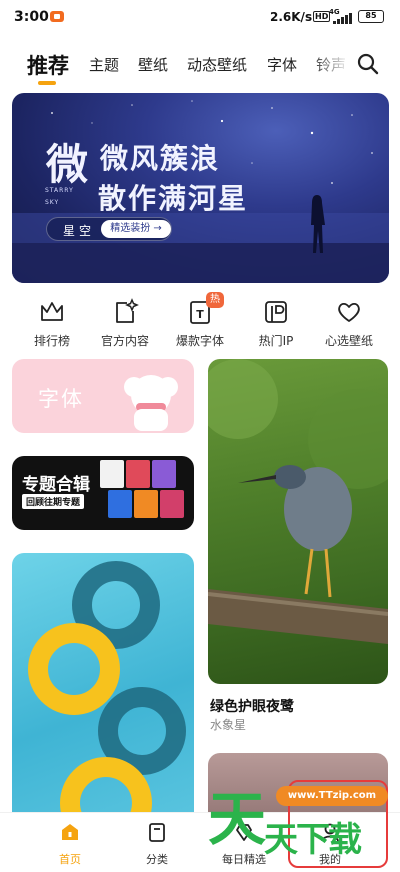 This screenshot has width=400, height=872. Describe the element at coordinates (70, 844) in the screenshot. I see `nav-home: 首页` at that location.